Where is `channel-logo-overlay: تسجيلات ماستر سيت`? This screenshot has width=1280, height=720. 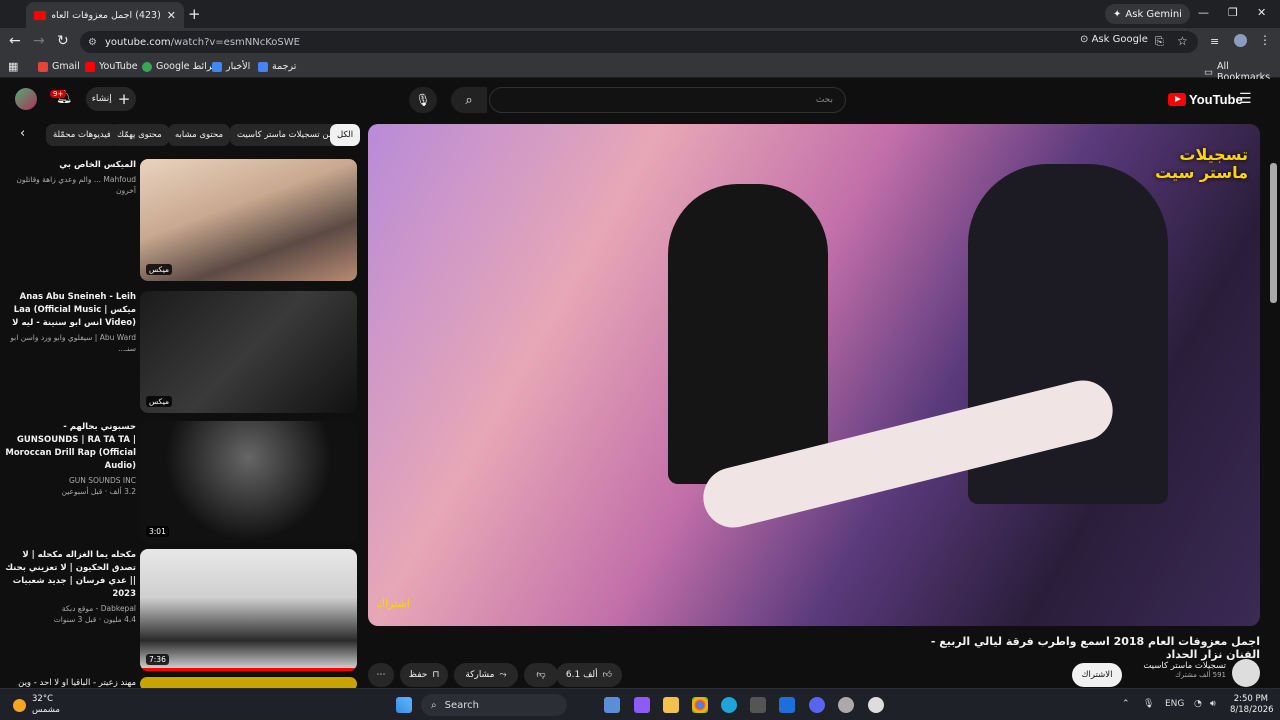 channel-logo-overlay: تسجيلات ماستر سيت is located at coordinates (1201, 163).